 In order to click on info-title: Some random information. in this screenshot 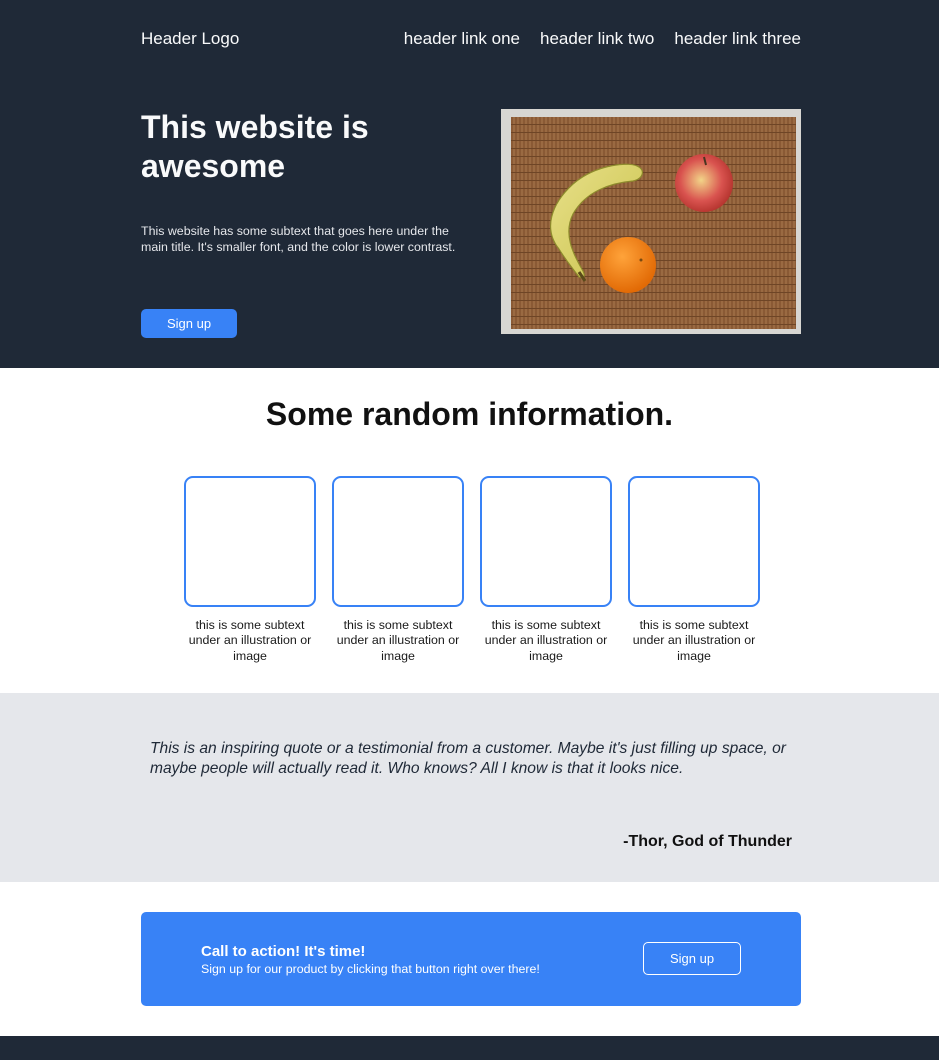, I will do `click(469, 414)`.